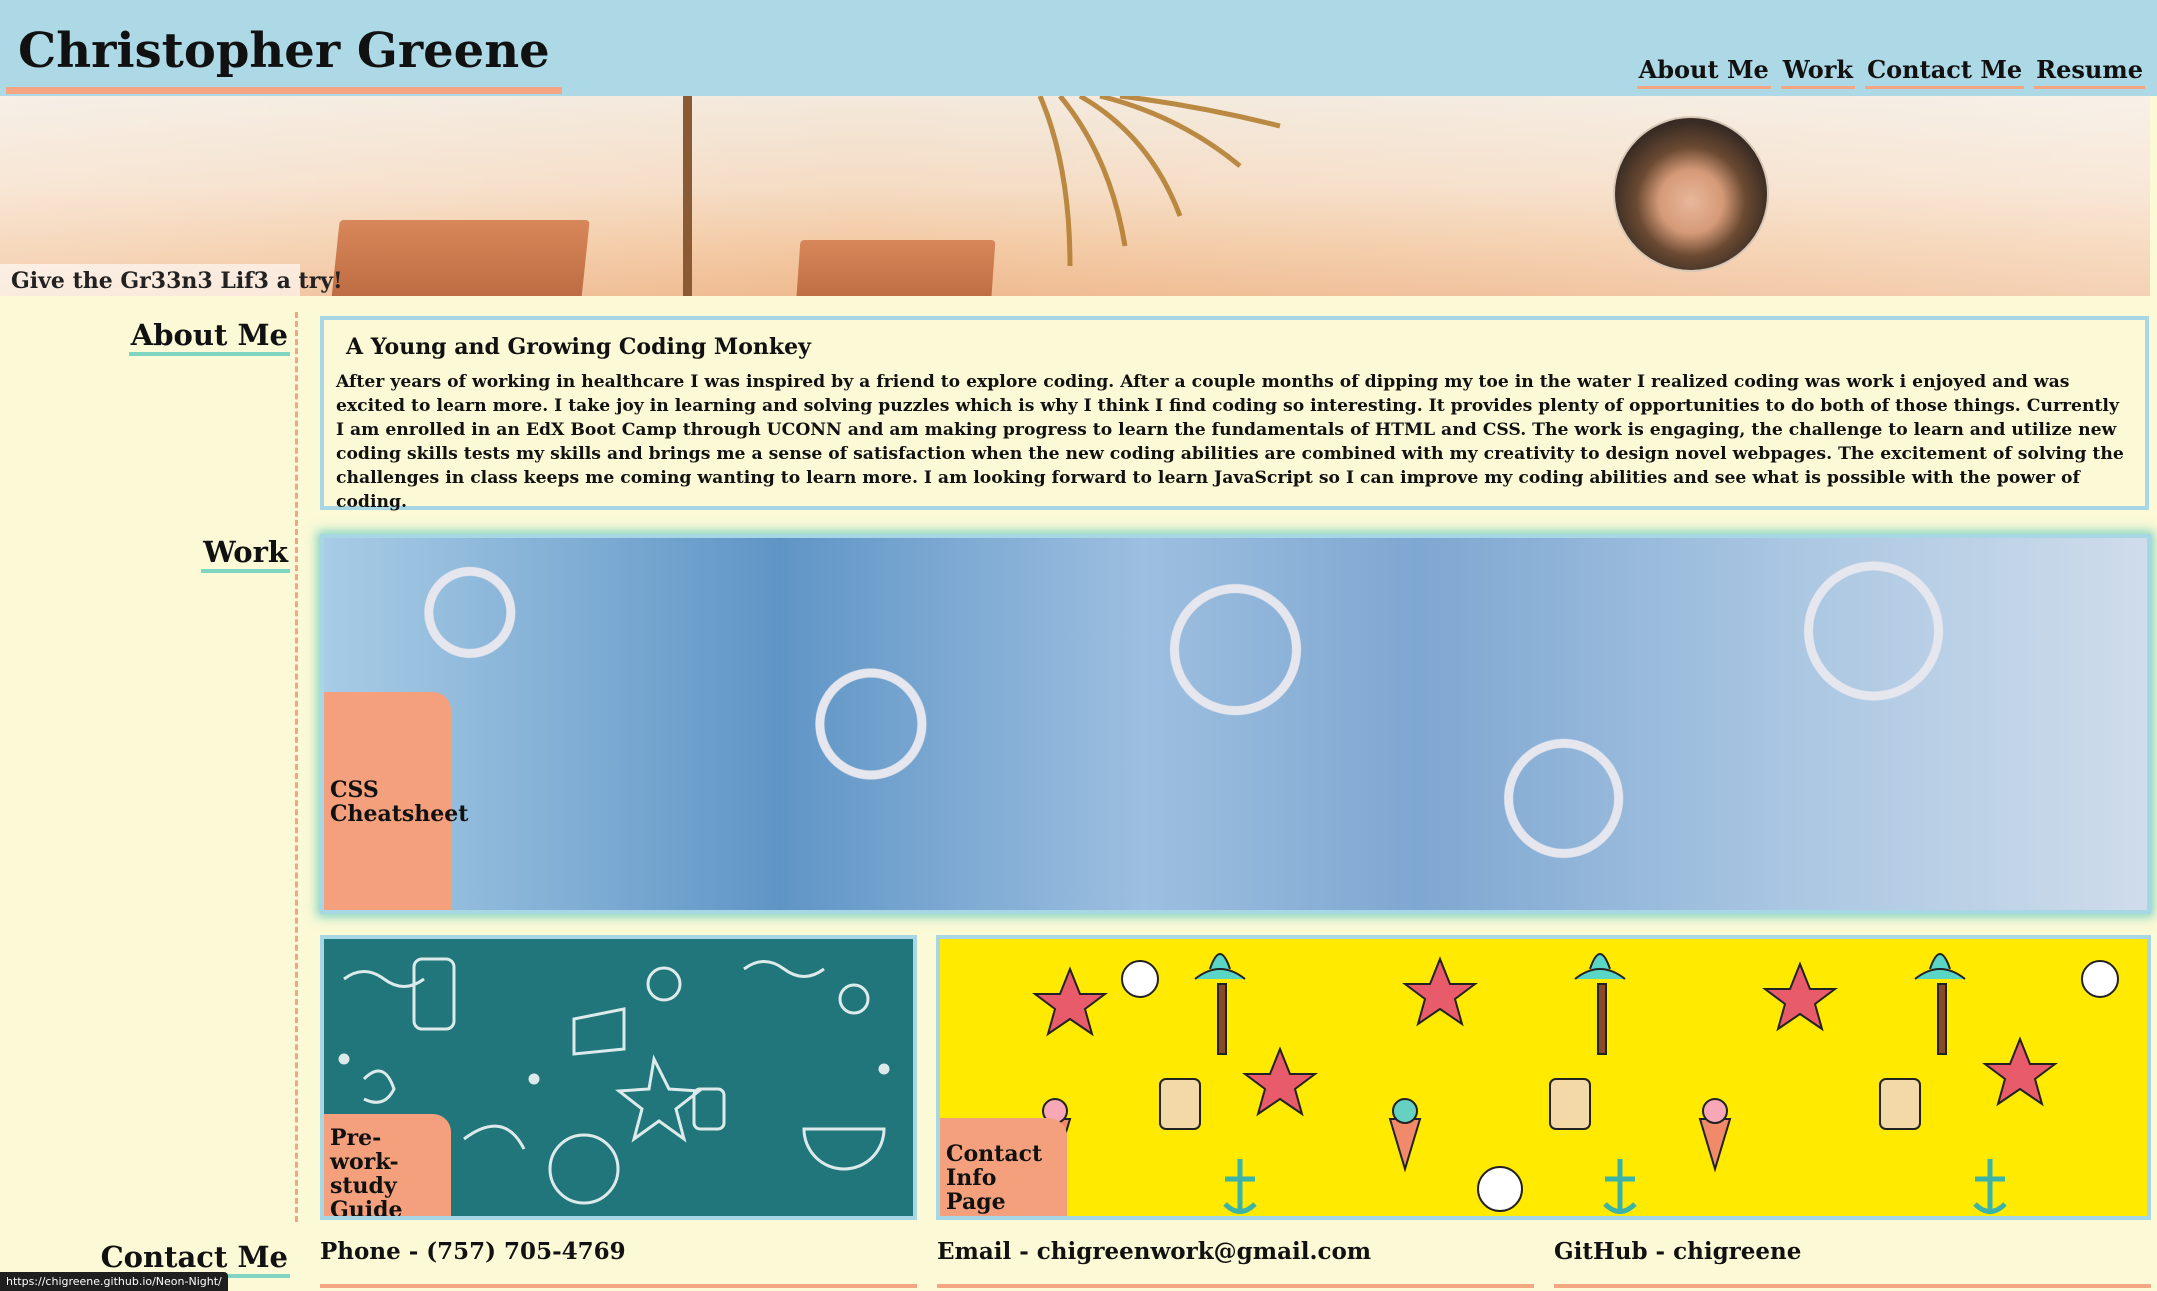 This screenshot has width=2157, height=1291. I want to click on work-tile-label: Contact Info Page, so click(1003, 1167).